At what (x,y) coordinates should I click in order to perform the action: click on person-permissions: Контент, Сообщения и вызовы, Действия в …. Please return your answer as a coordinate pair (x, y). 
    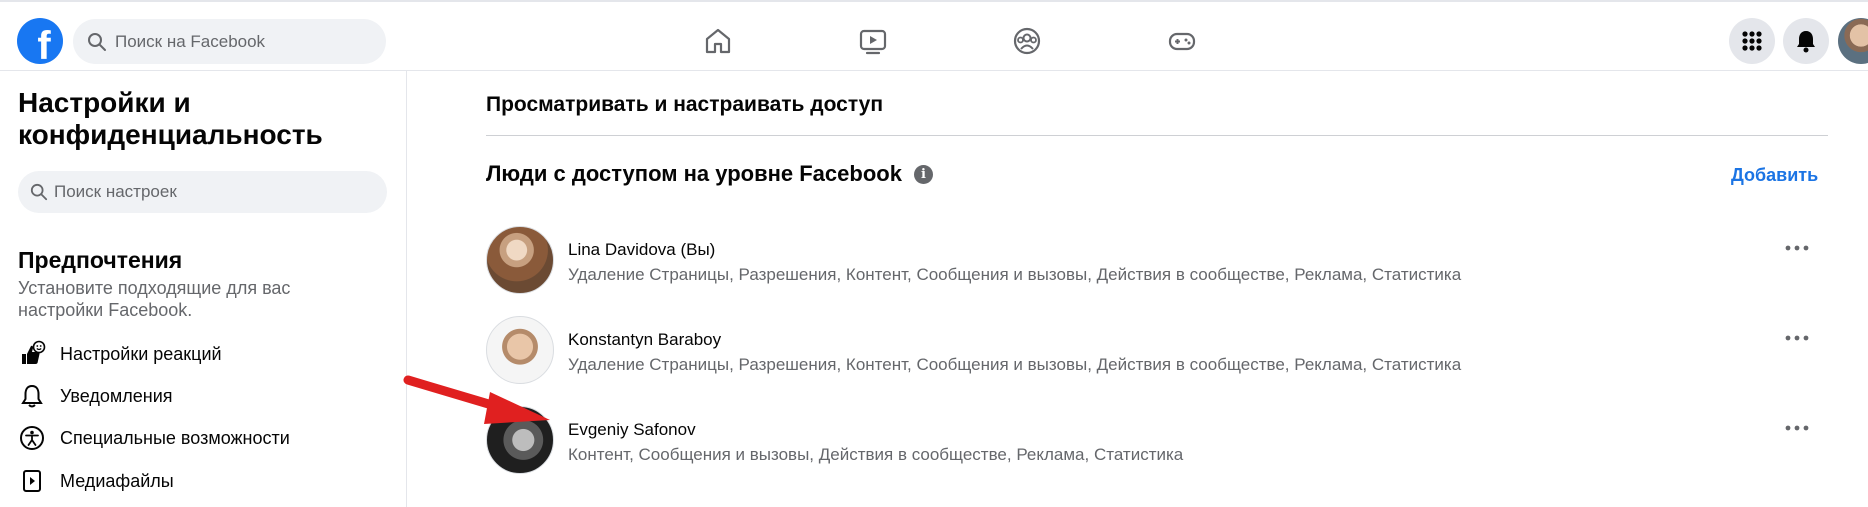
    Looking at the image, I should click on (876, 454).